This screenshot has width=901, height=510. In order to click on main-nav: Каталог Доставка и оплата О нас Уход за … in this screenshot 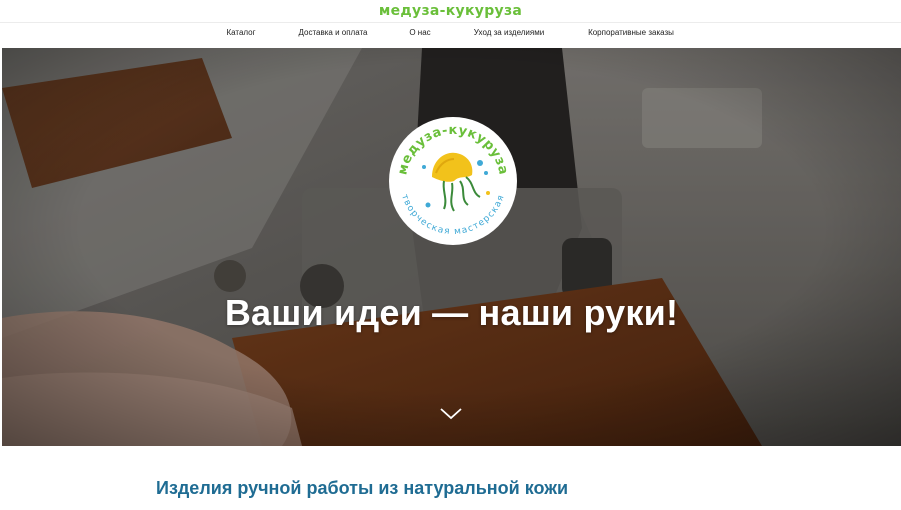, I will do `click(450, 36)`.